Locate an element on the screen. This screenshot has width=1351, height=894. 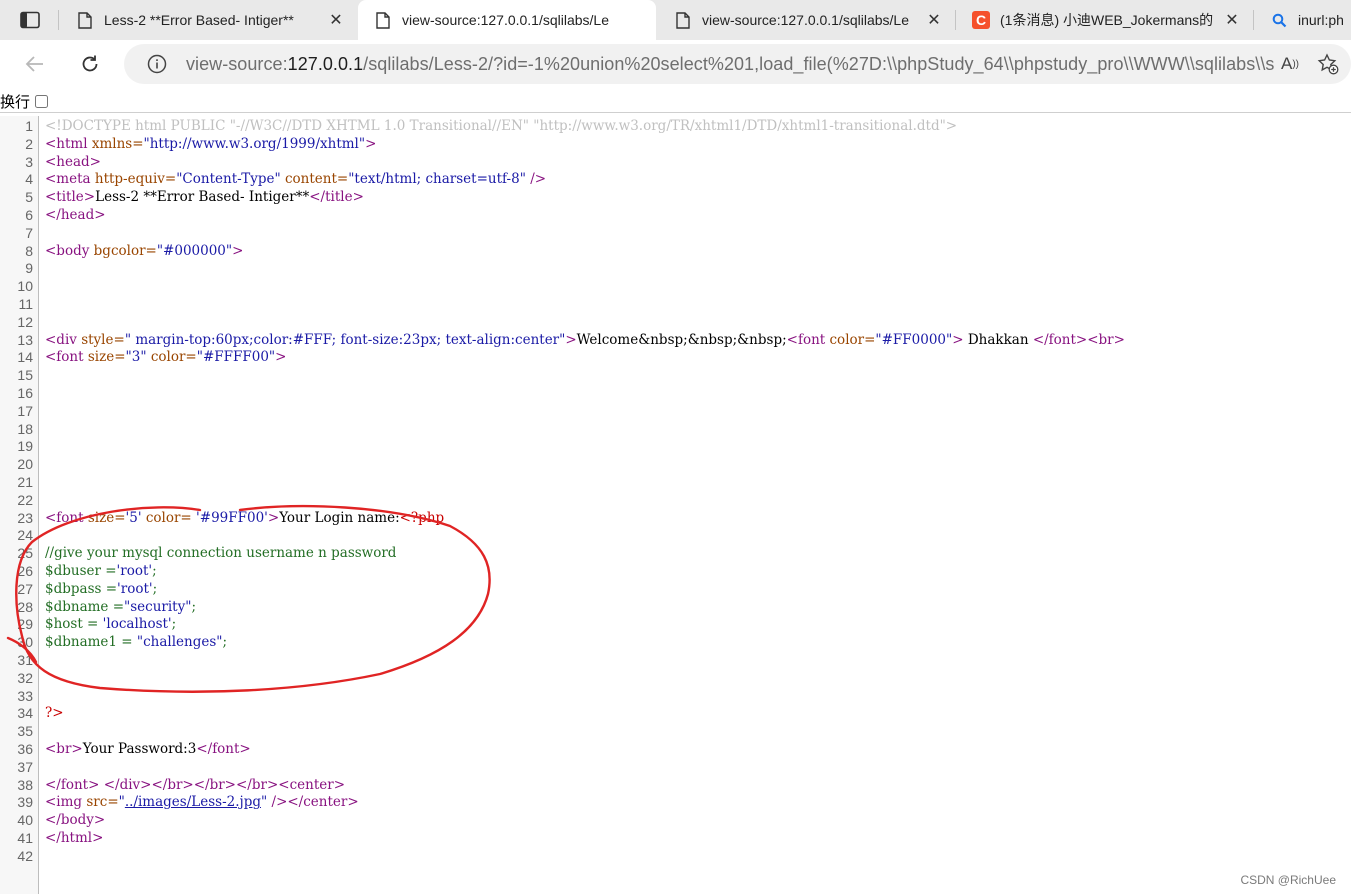
code-token: '5' is located at coordinates (135, 517).